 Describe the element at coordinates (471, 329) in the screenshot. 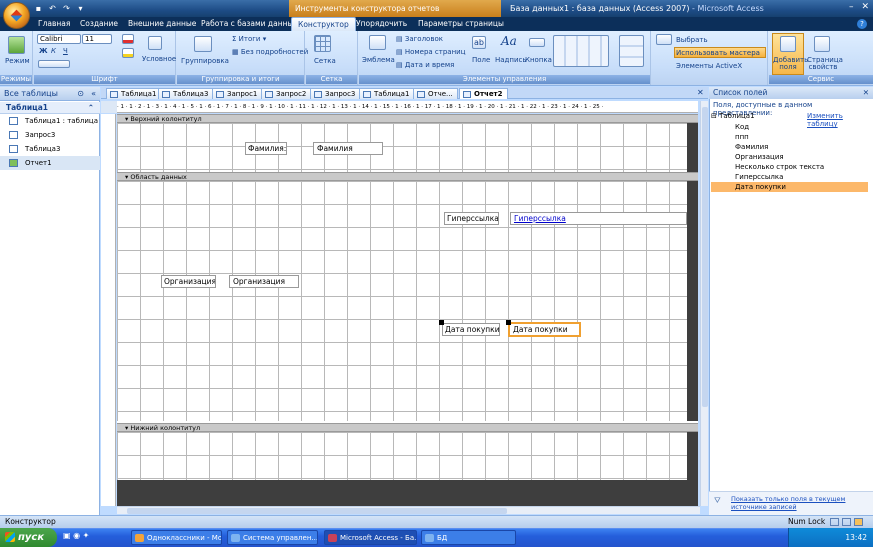

I see `purchase-date-label: Дата покупки:` at that location.